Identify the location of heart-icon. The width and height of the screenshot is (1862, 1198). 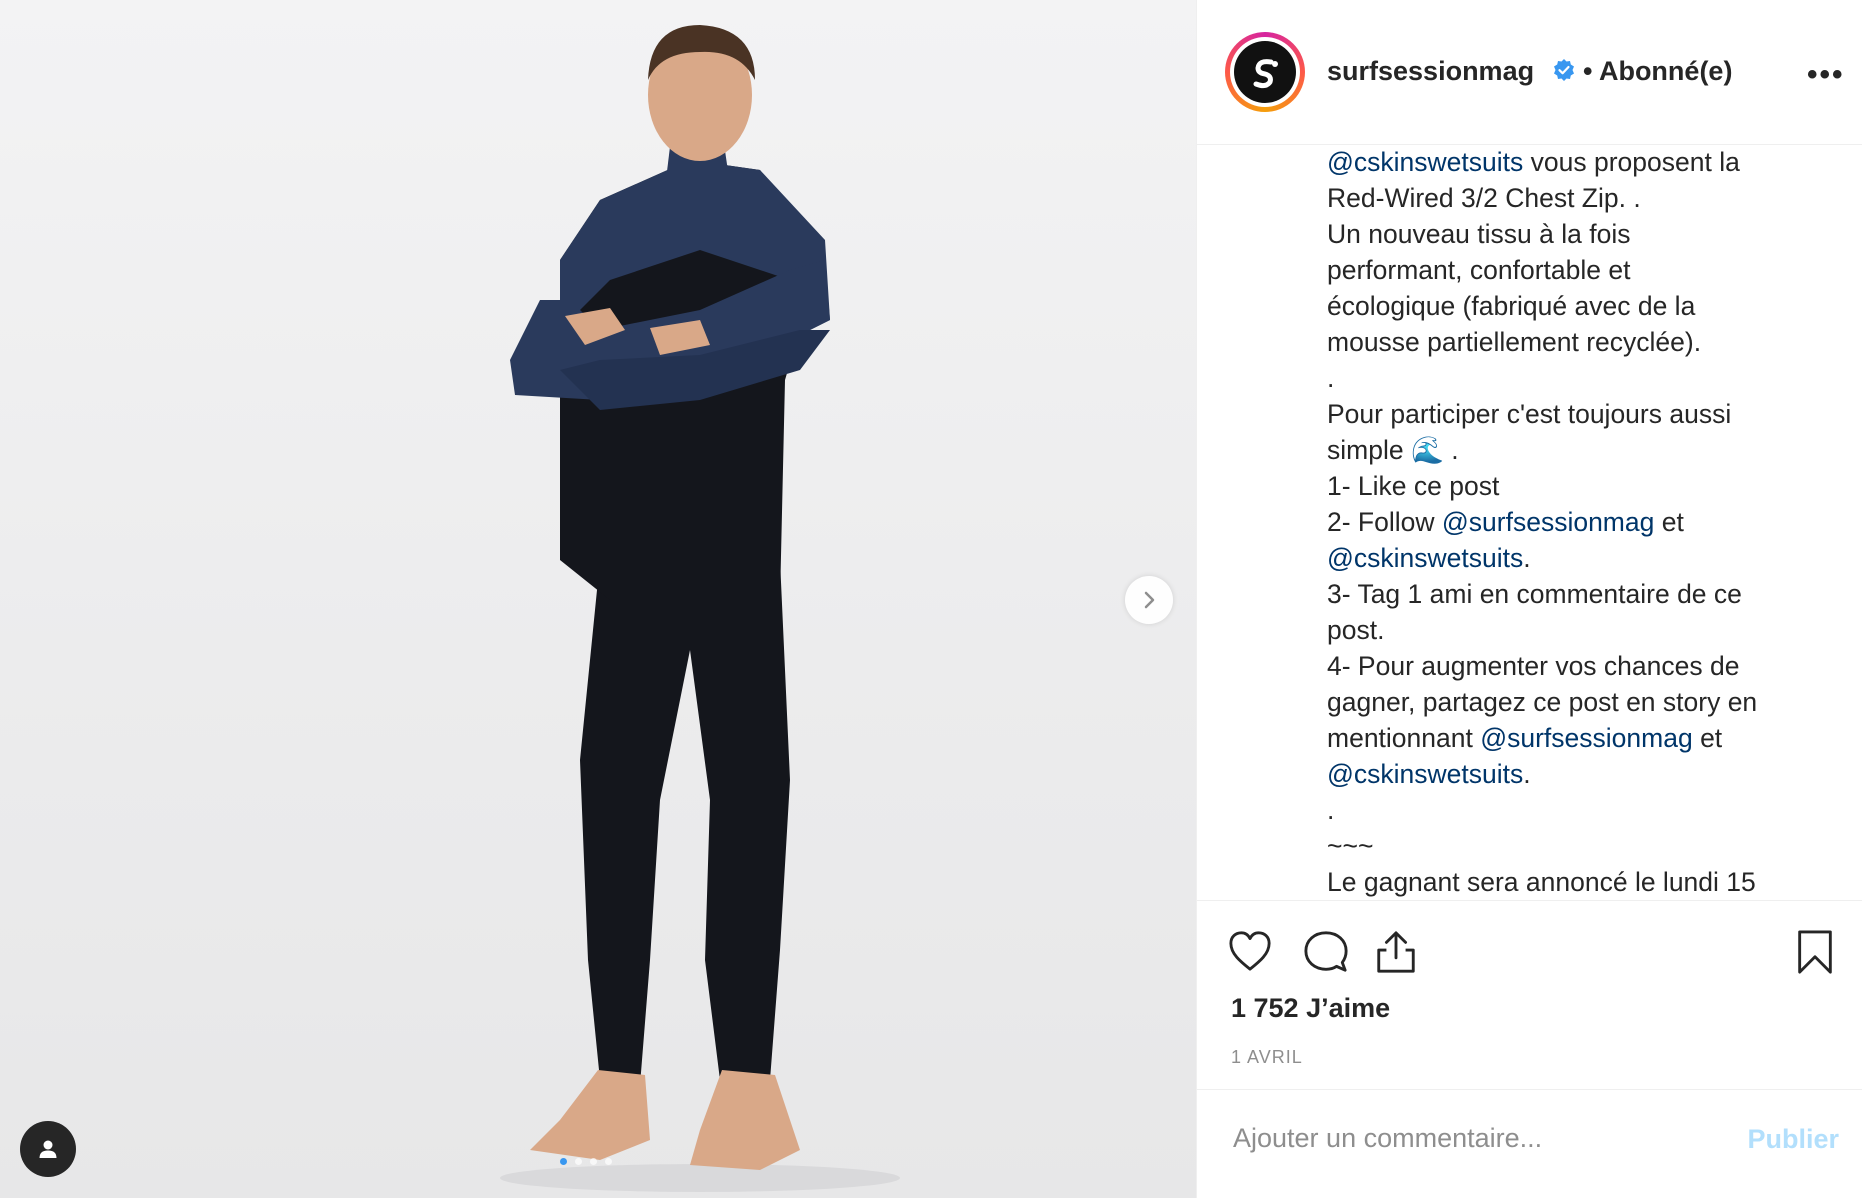
(1250, 951).